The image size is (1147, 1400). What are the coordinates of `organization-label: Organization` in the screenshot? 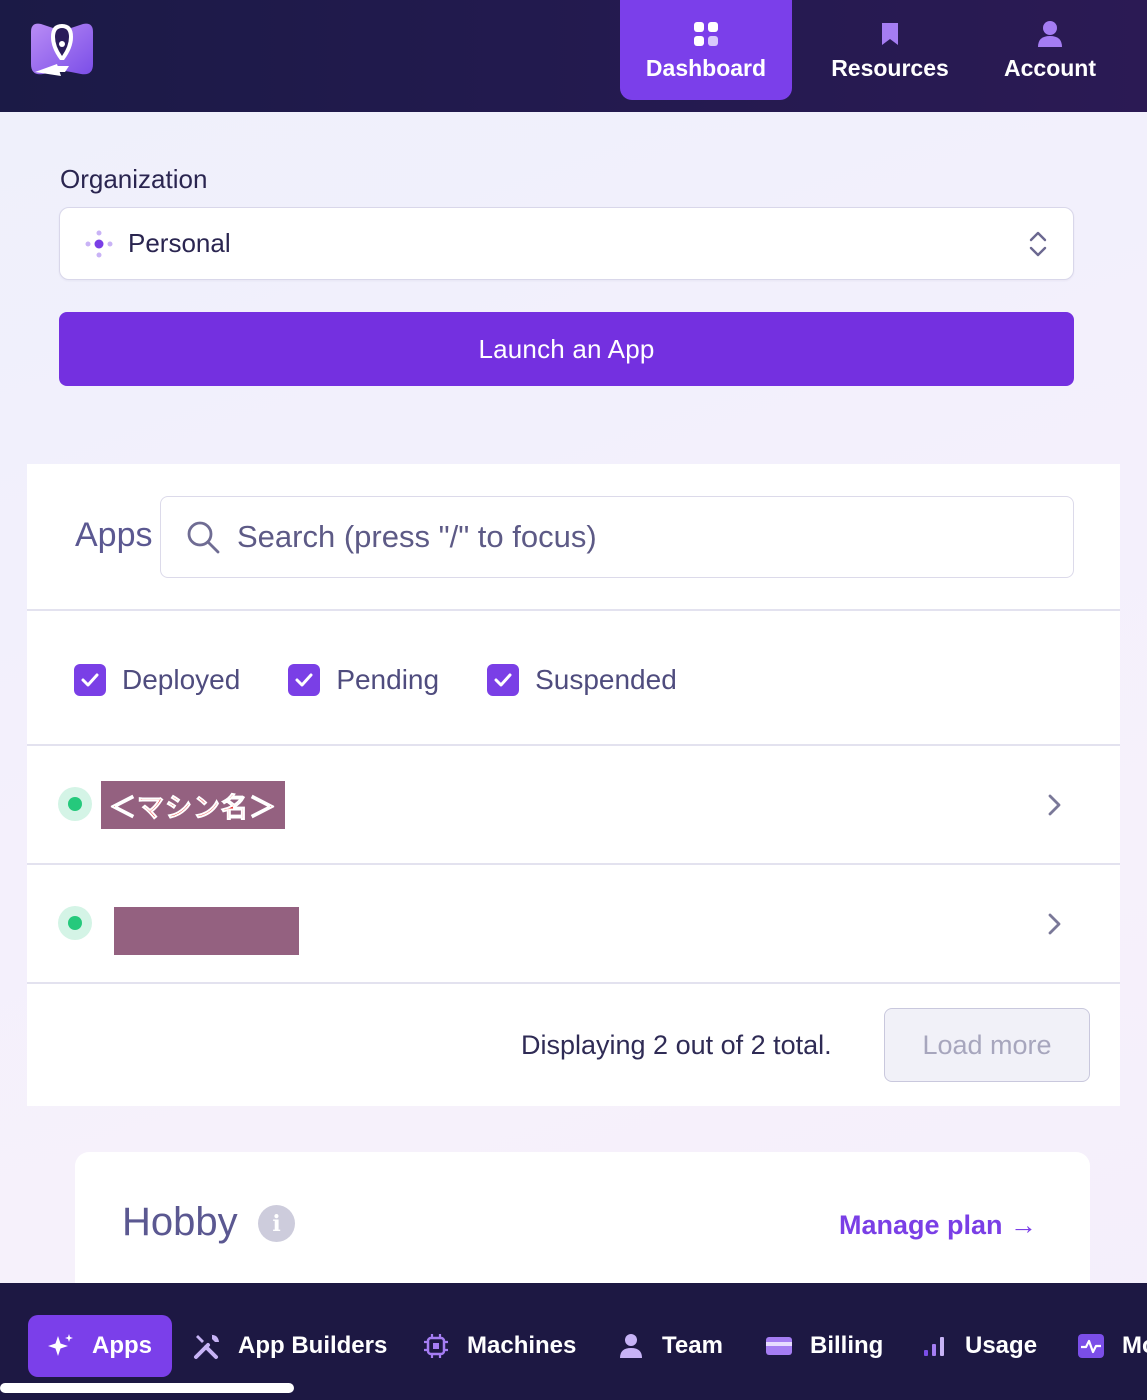 It's located at (134, 179).